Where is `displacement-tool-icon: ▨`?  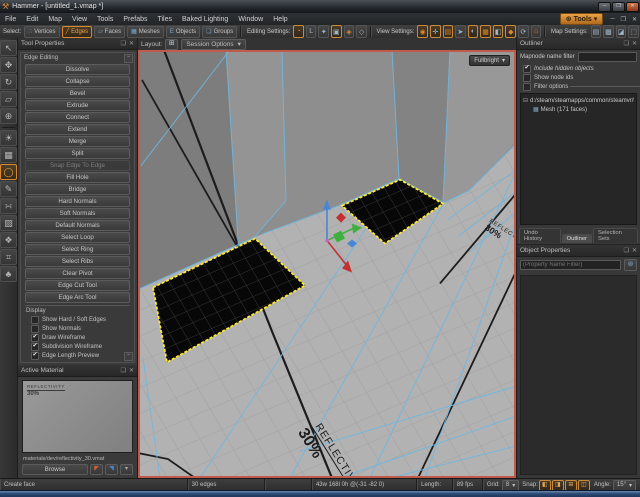
displacement-tool-icon: ▨ is located at coordinates (8, 223).